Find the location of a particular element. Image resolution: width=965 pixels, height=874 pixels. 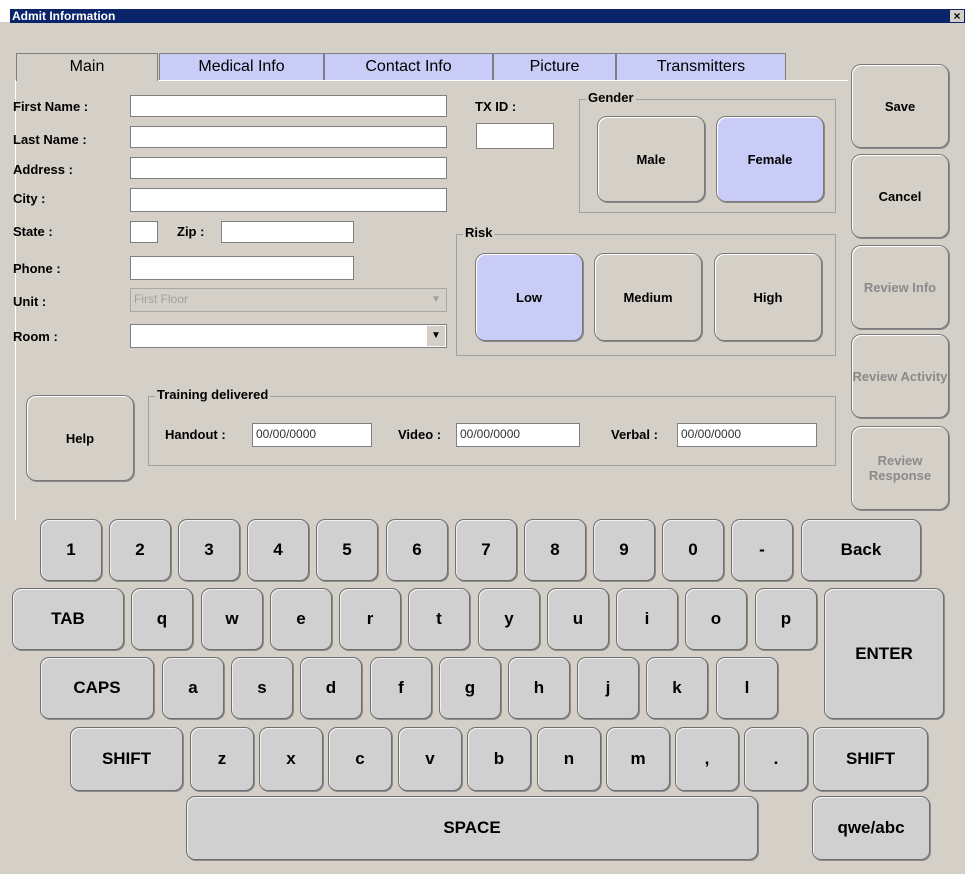

key-comma: , is located at coordinates (707, 759).